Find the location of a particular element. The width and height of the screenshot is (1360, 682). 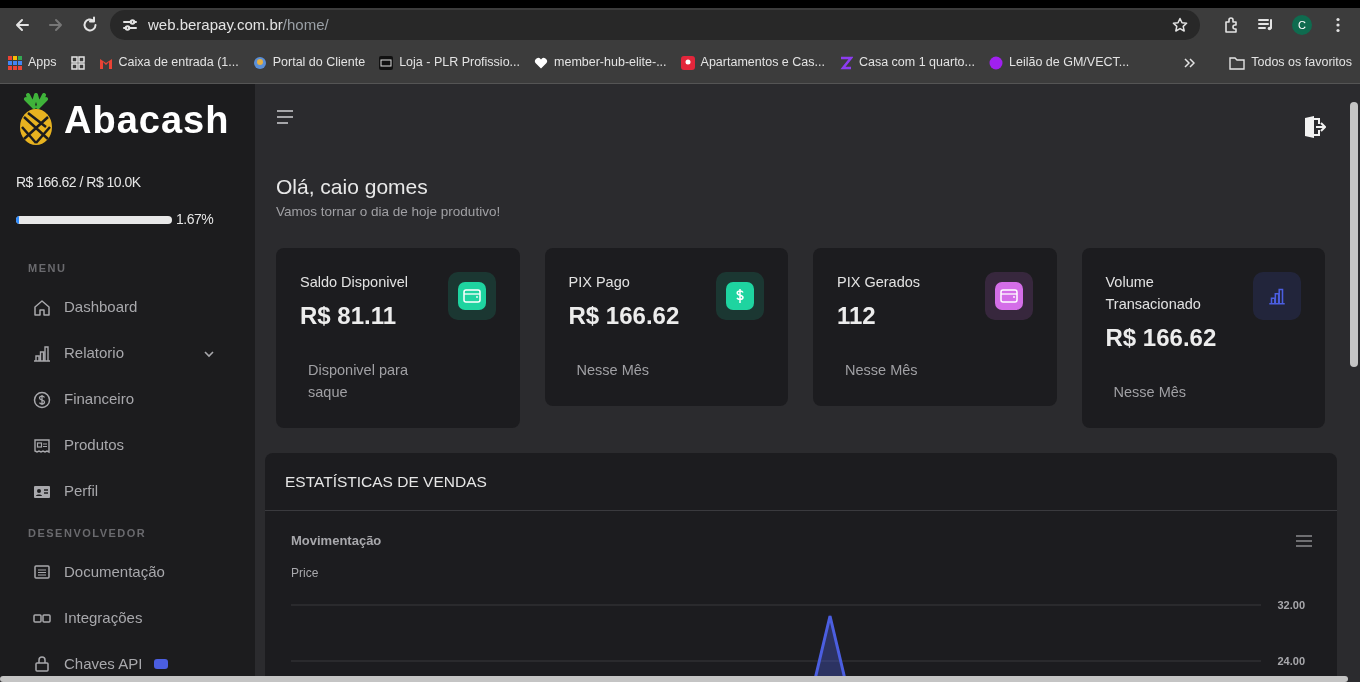

bar-chart-icon is located at coordinates (42, 353).